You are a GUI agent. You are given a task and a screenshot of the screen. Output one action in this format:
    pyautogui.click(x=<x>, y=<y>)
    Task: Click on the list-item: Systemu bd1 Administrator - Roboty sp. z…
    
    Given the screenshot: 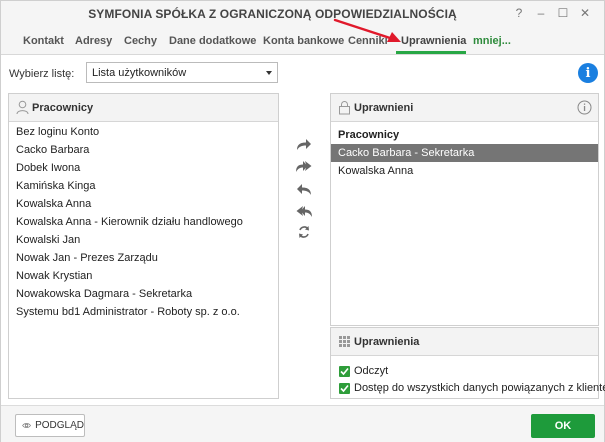 What is the action you would take?
    pyautogui.click(x=143, y=312)
    